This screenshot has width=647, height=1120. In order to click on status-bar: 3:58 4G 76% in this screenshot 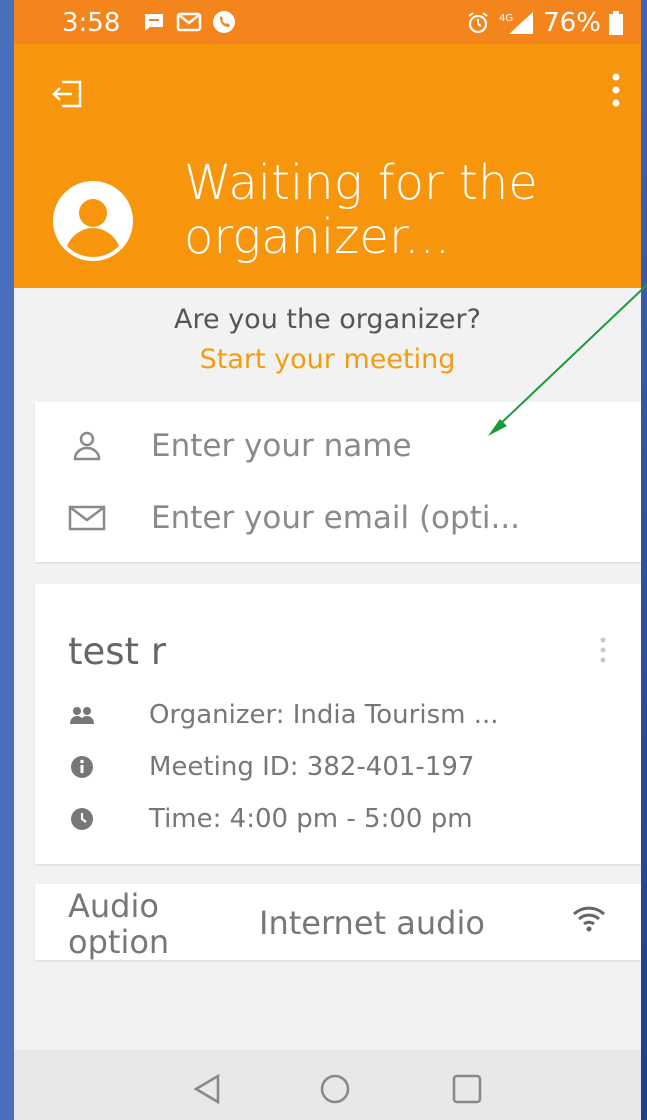, I will do `click(327, 22)`.